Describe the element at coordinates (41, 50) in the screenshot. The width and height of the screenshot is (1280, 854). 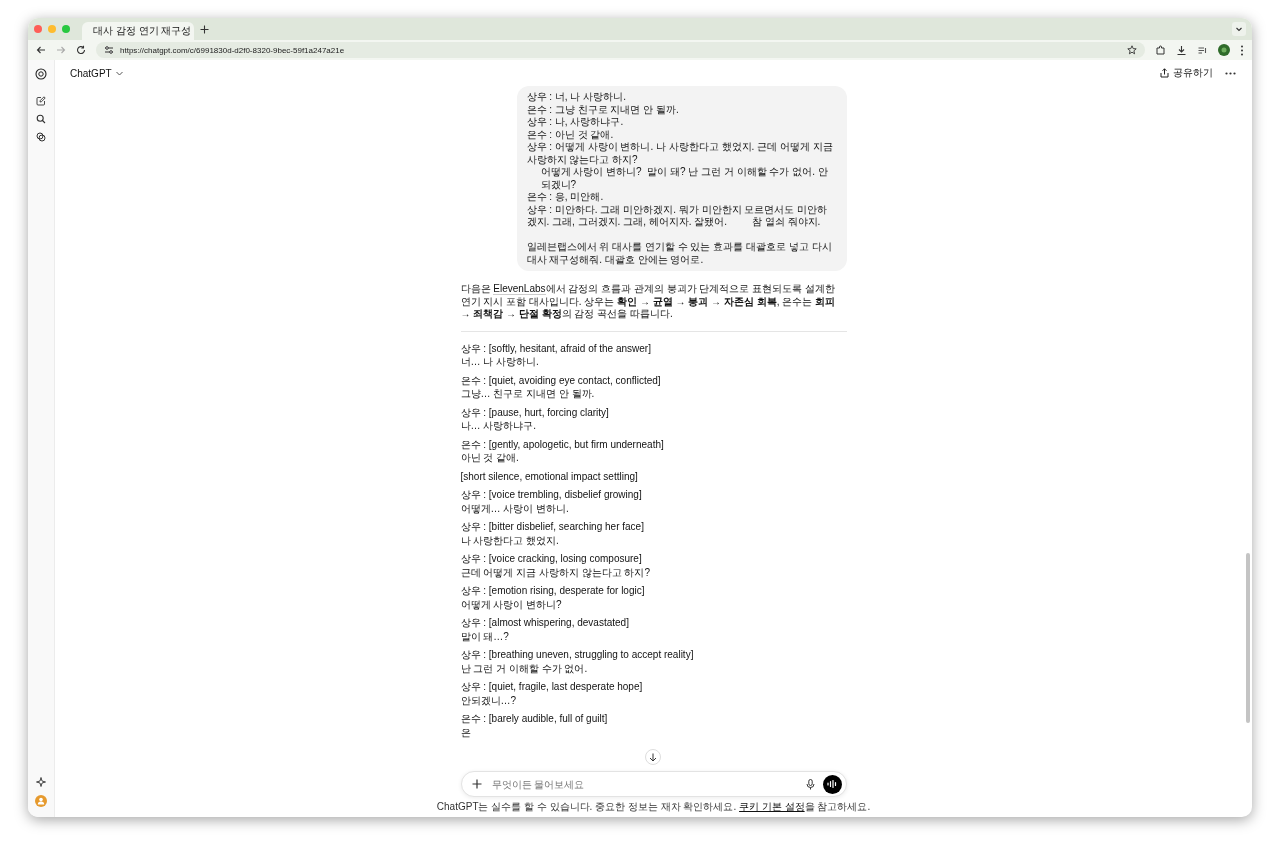
I see `back-icon` at that location.